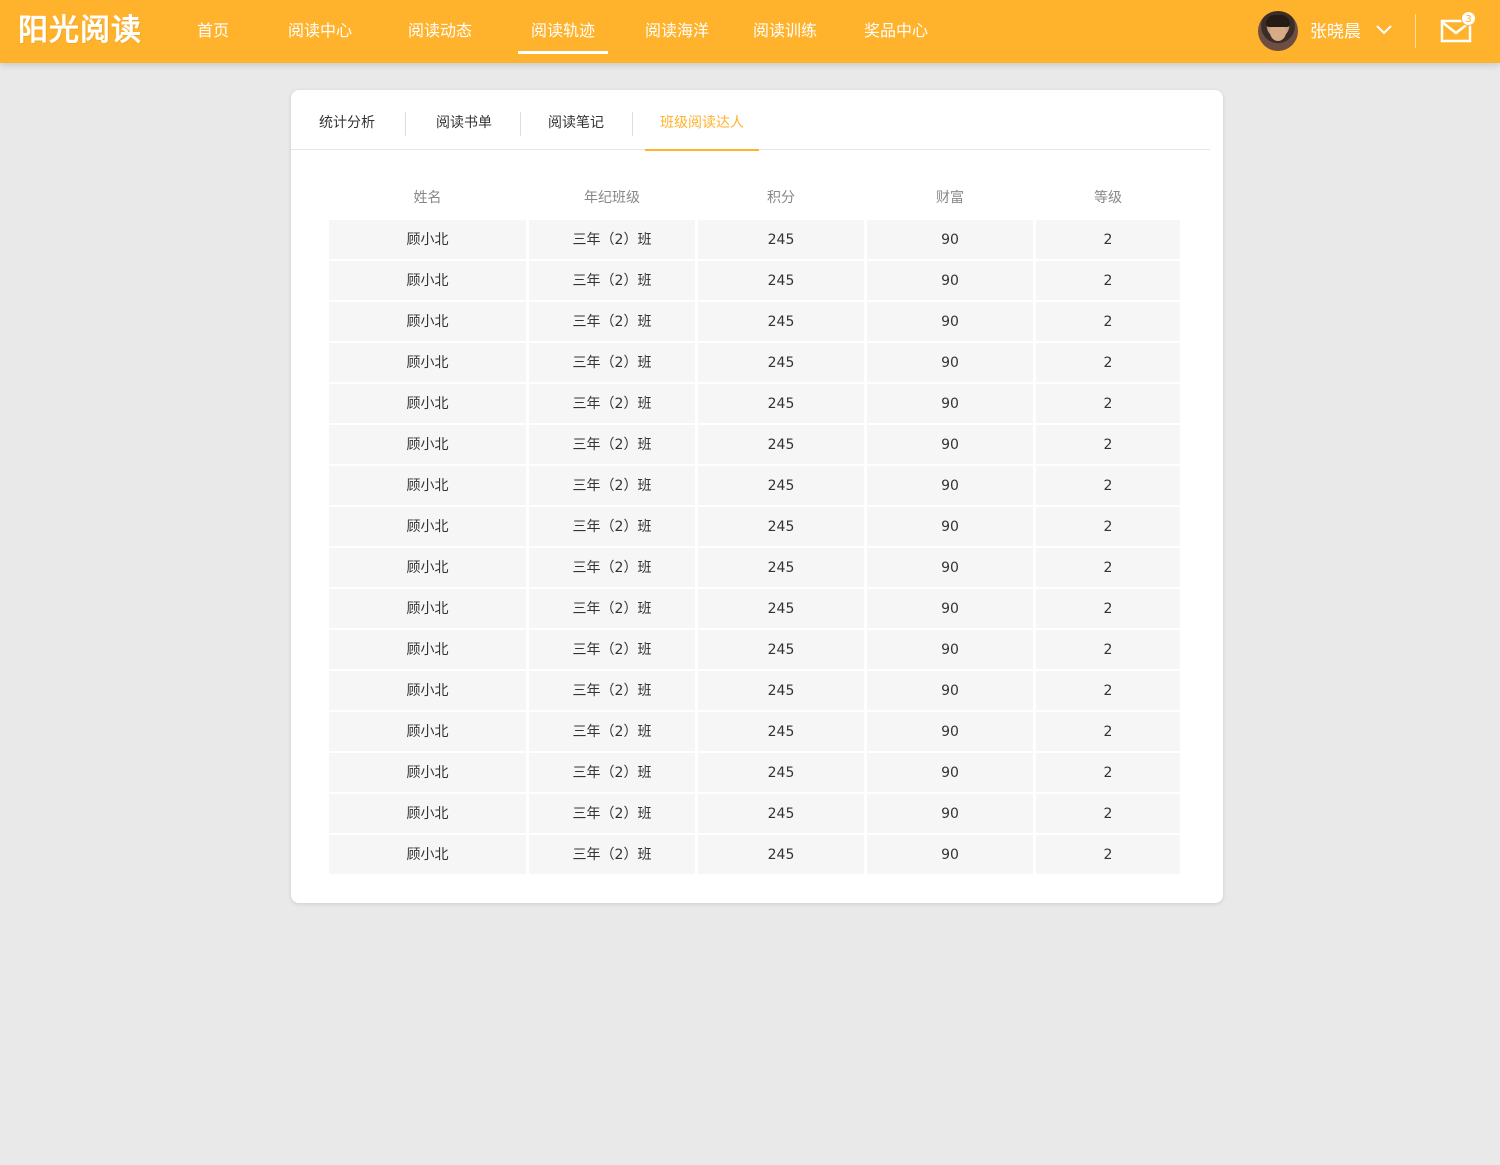 This screenshot has height=1165, width=1500. I want to click on column-header-wealth: 财富, so click(950, 198).